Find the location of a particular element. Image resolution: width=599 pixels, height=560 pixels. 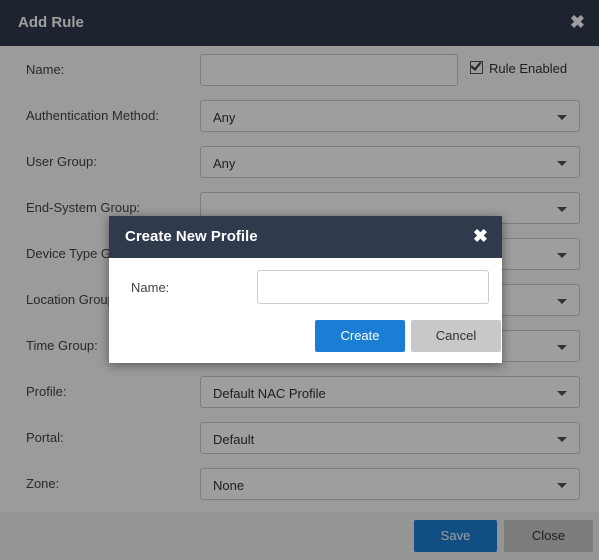

create-button: Create is located at coordinates (360, 336).